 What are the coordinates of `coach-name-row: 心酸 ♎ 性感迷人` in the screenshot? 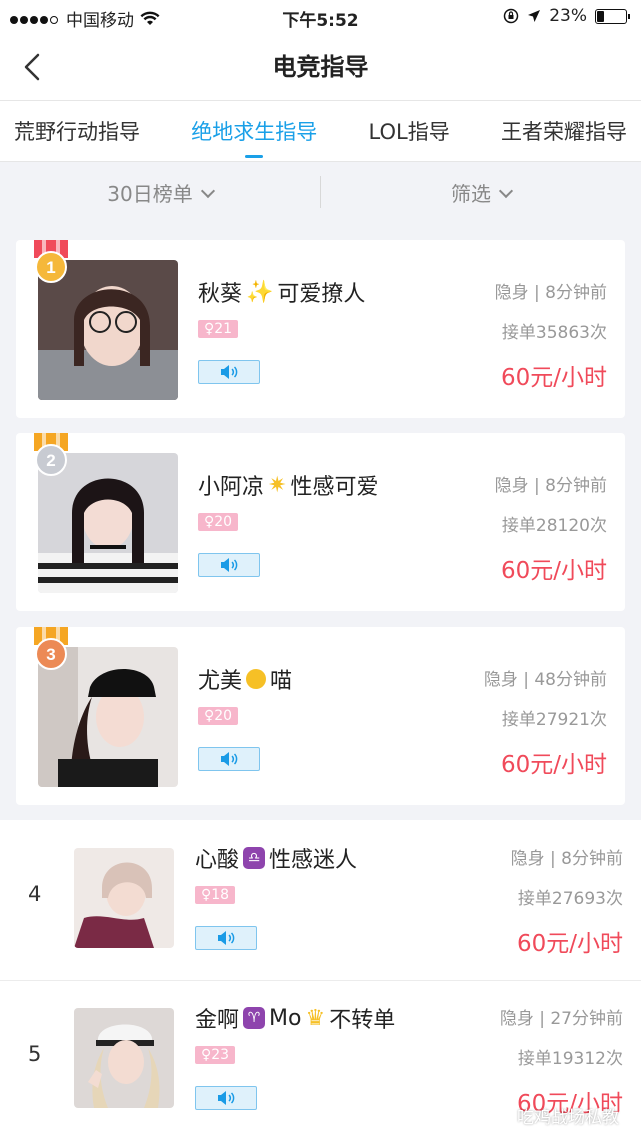 It's located at (276, 858).